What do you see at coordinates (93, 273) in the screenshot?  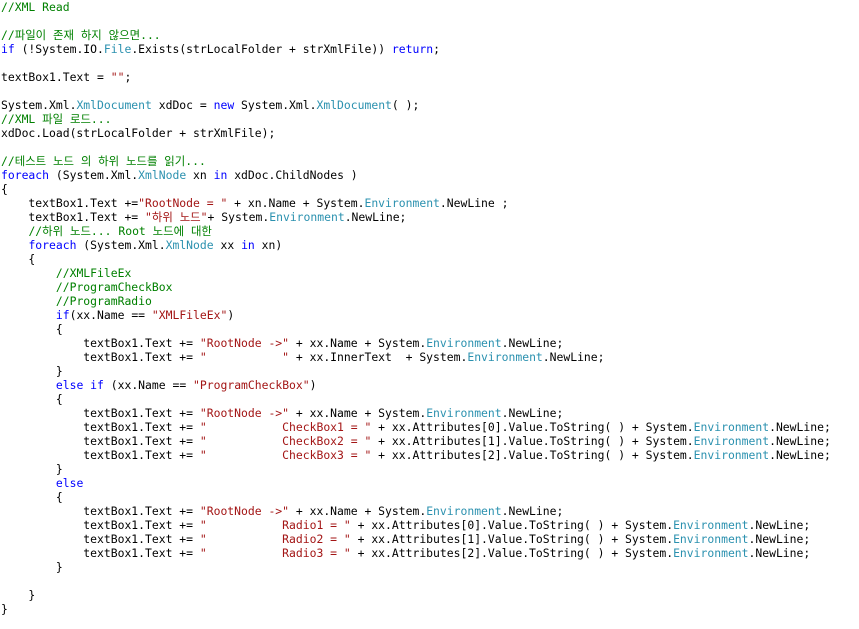 I see `code-token-comment: //XMLFileEx` at bounding box center [93, 273].